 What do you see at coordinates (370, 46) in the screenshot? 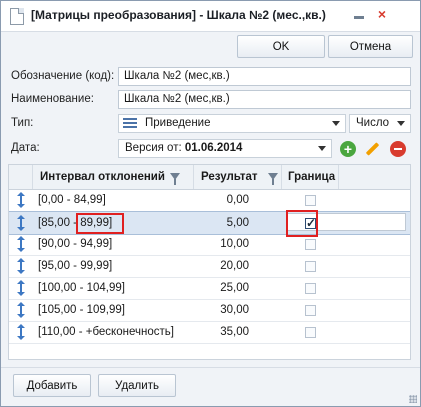
I see `cancel-button: Отмена` at bounding box center [370, 46].